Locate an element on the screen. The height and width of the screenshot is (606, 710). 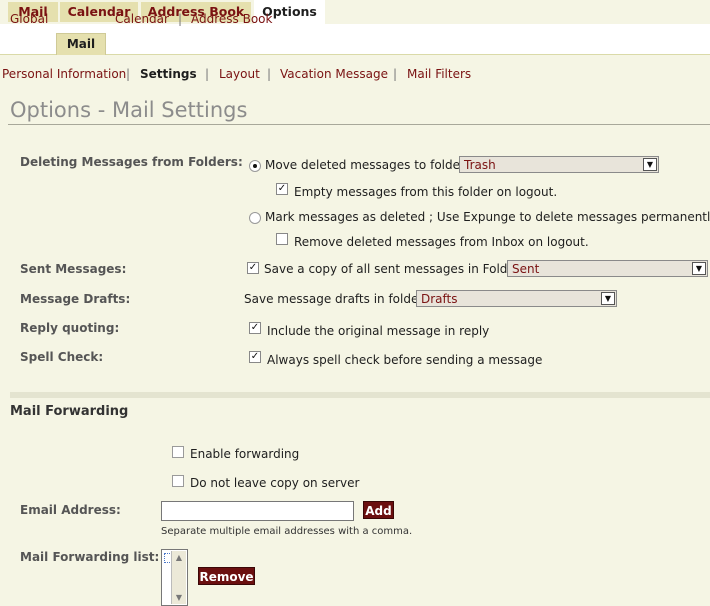
email-address-label: Email Address: is located at coordinates (70, 510).